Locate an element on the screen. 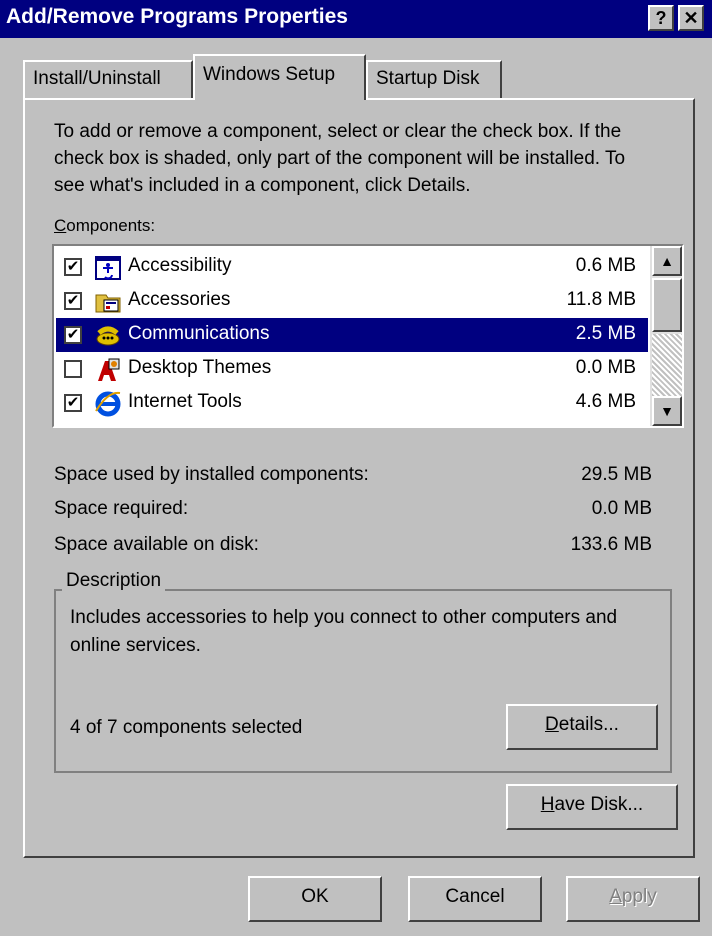  cancel-button: Cancel is located at coordinates (475, 899).